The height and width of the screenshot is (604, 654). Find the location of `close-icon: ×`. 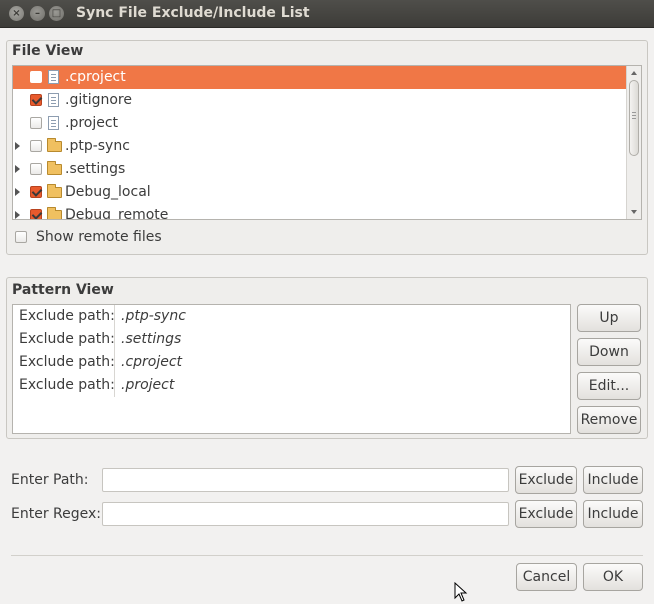

close-icon: × is located at coordinates (16, 13).